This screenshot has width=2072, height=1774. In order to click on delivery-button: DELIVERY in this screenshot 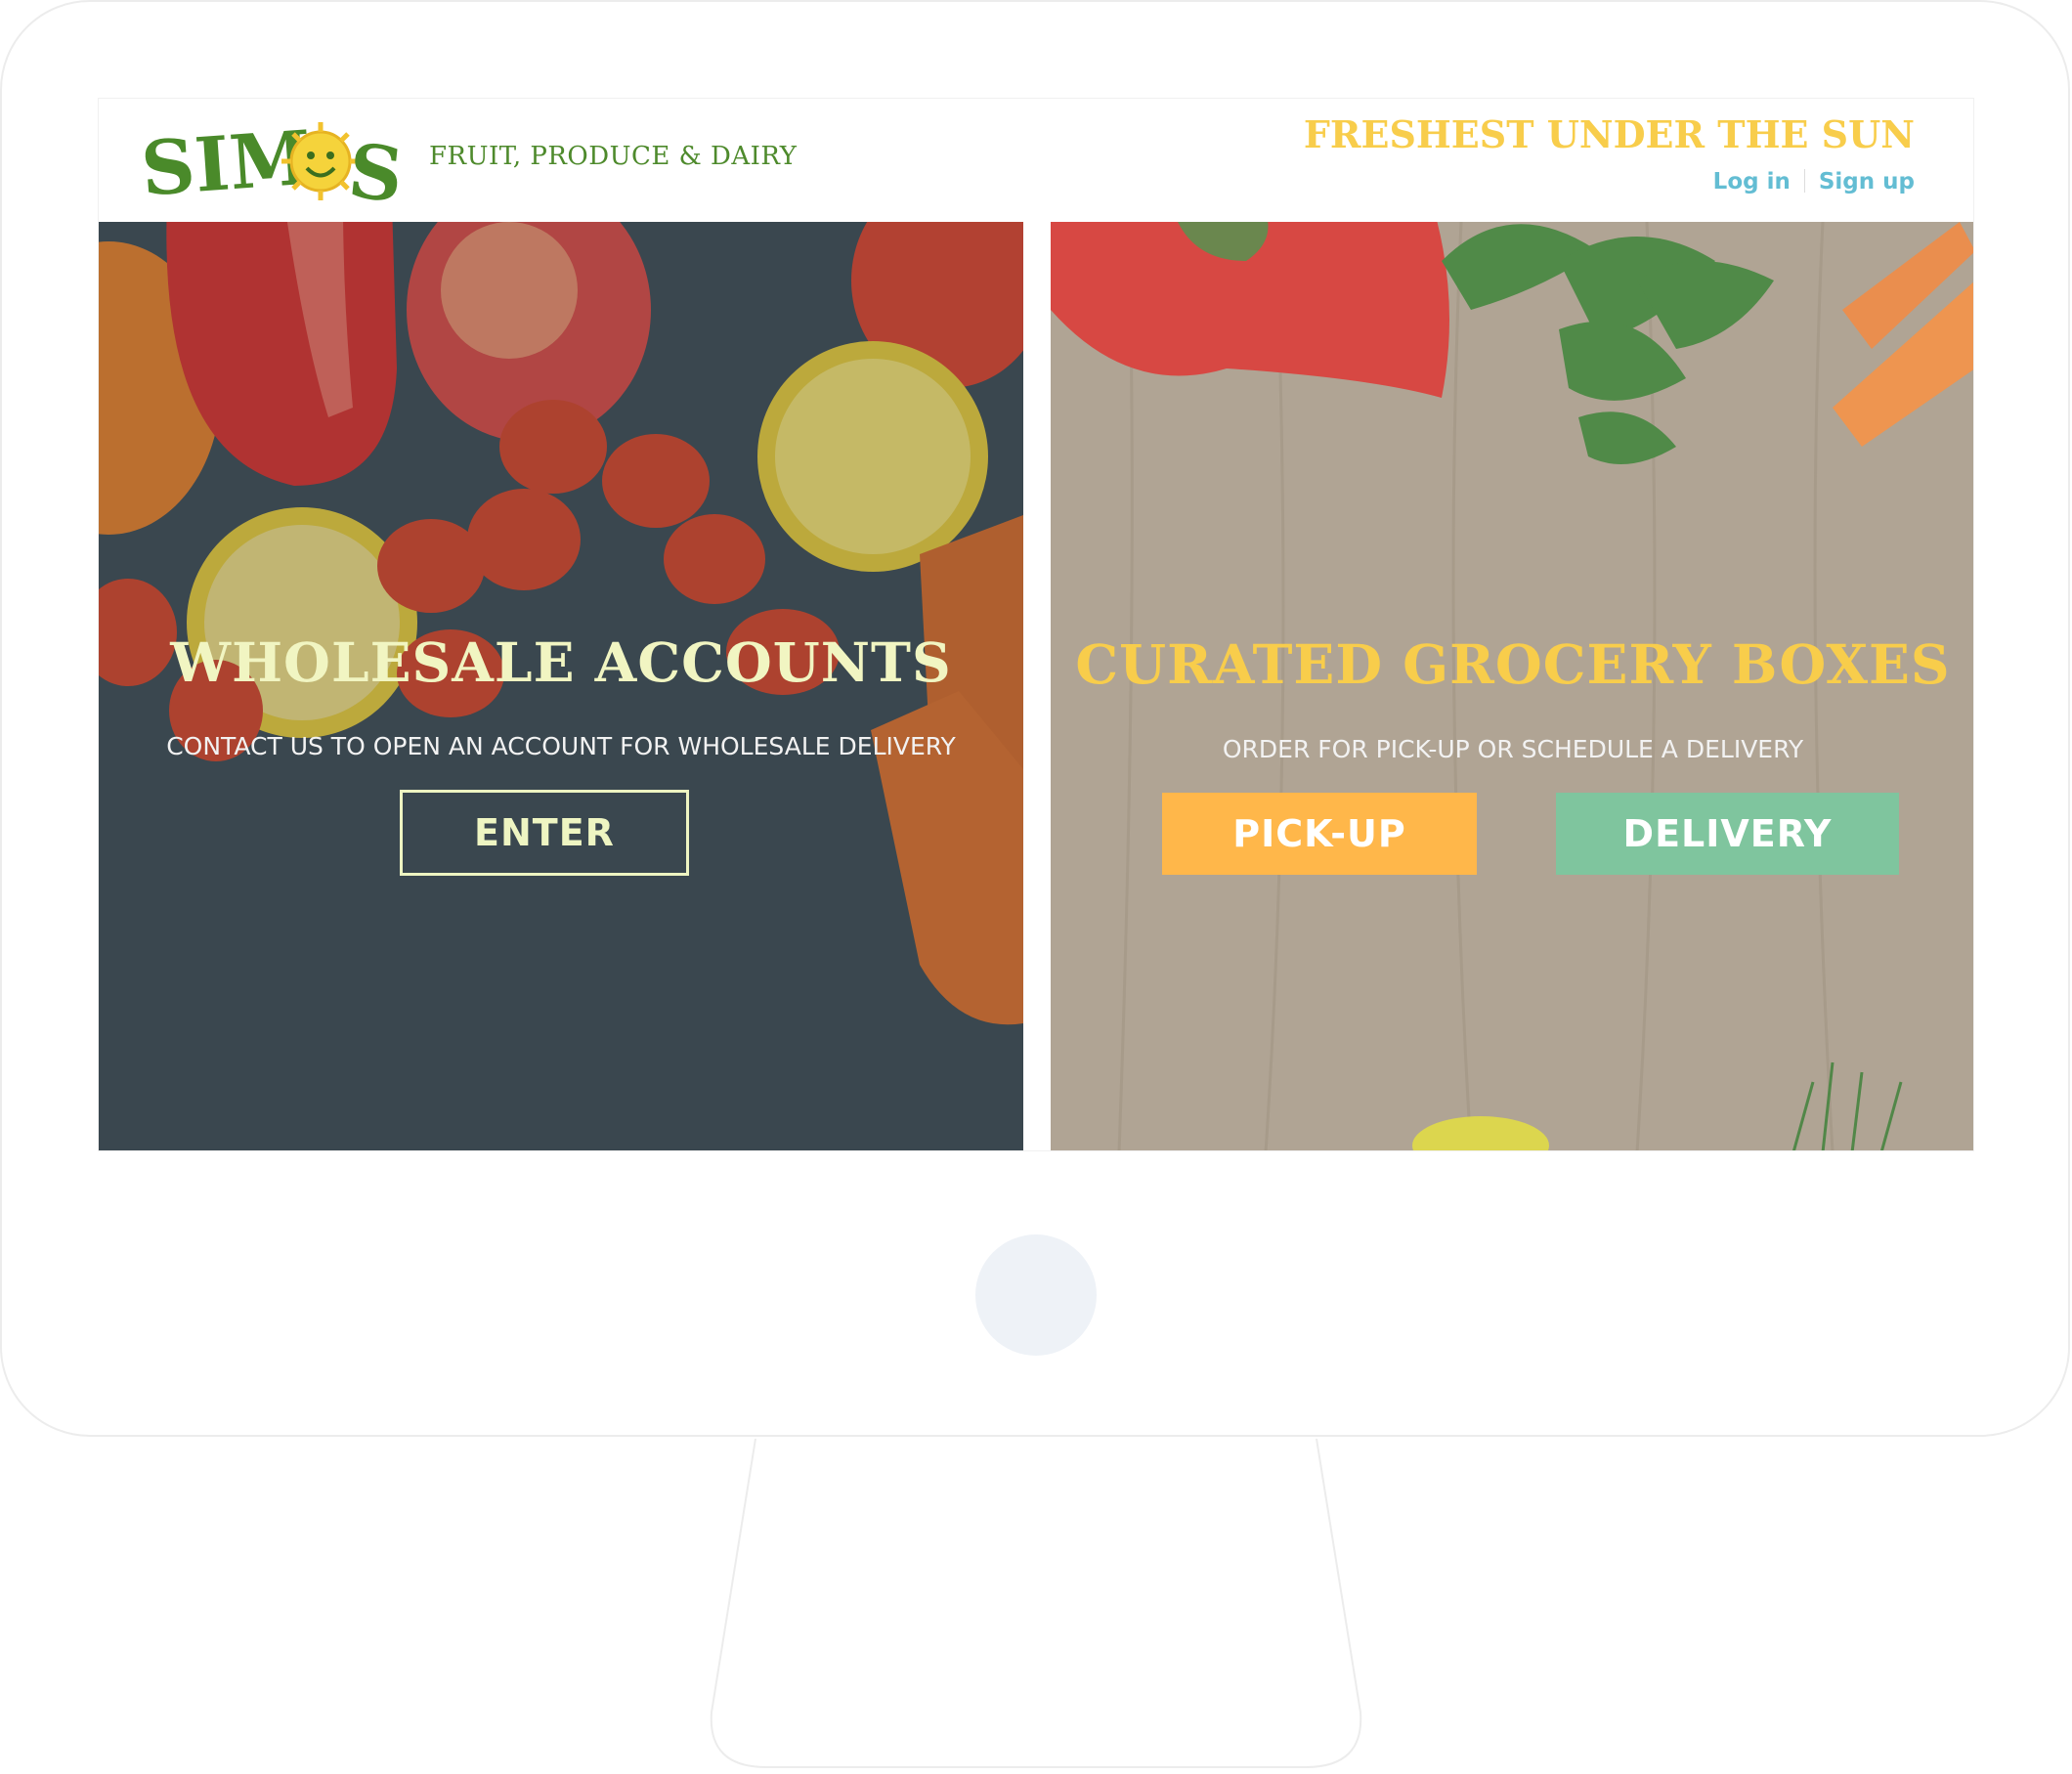, I will do `click(1727, 834)`.